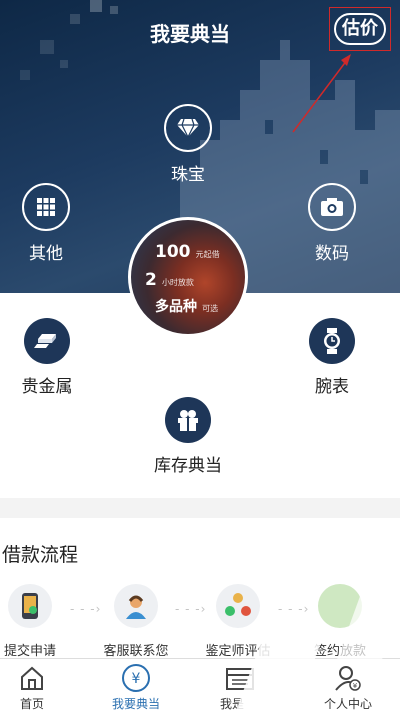  I want to click on yen-circle-icon: ¥, so click(136, 678).